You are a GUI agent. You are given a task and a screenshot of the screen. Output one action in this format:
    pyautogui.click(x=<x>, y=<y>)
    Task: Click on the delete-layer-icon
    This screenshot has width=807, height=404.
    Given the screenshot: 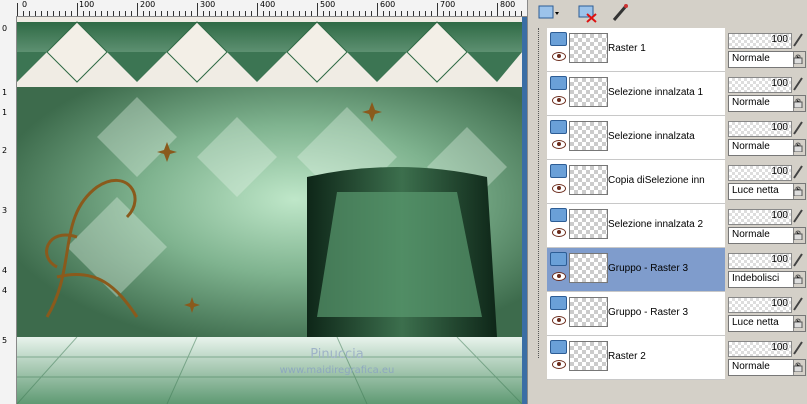 What is the action you would take?
    pyautogui.click(x=588, y=13)
    